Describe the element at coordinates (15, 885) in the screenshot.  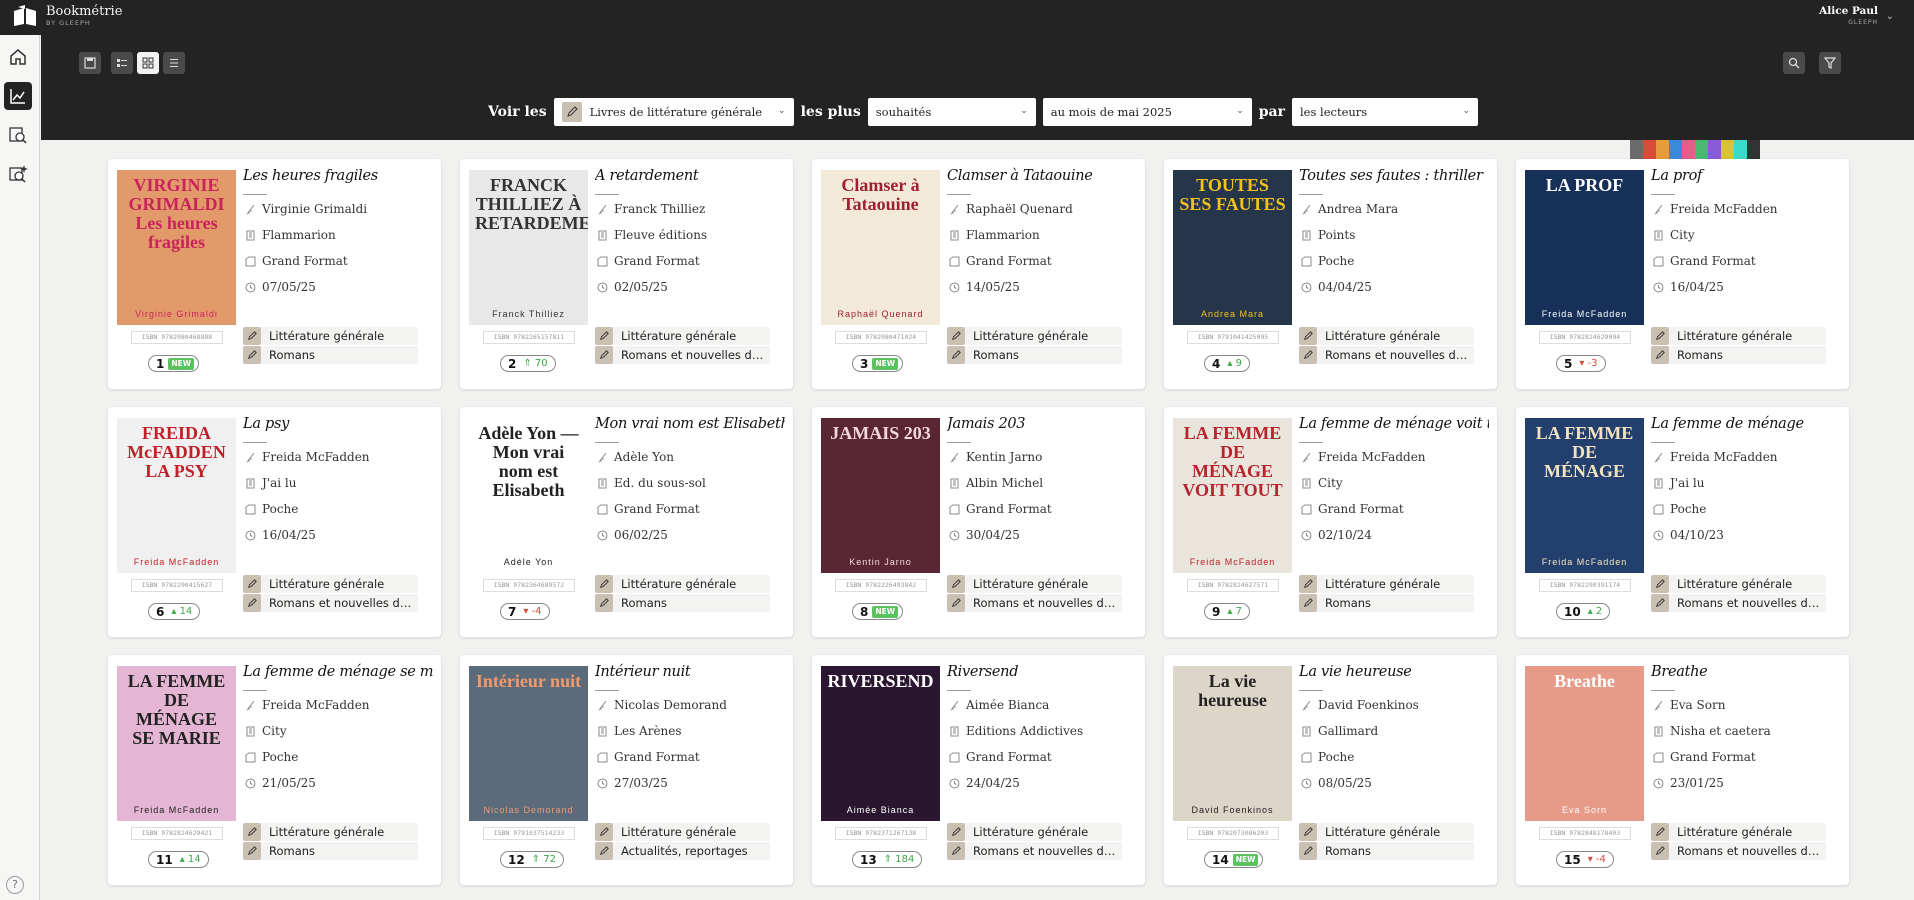
I see `help-icon: ?` at that location.